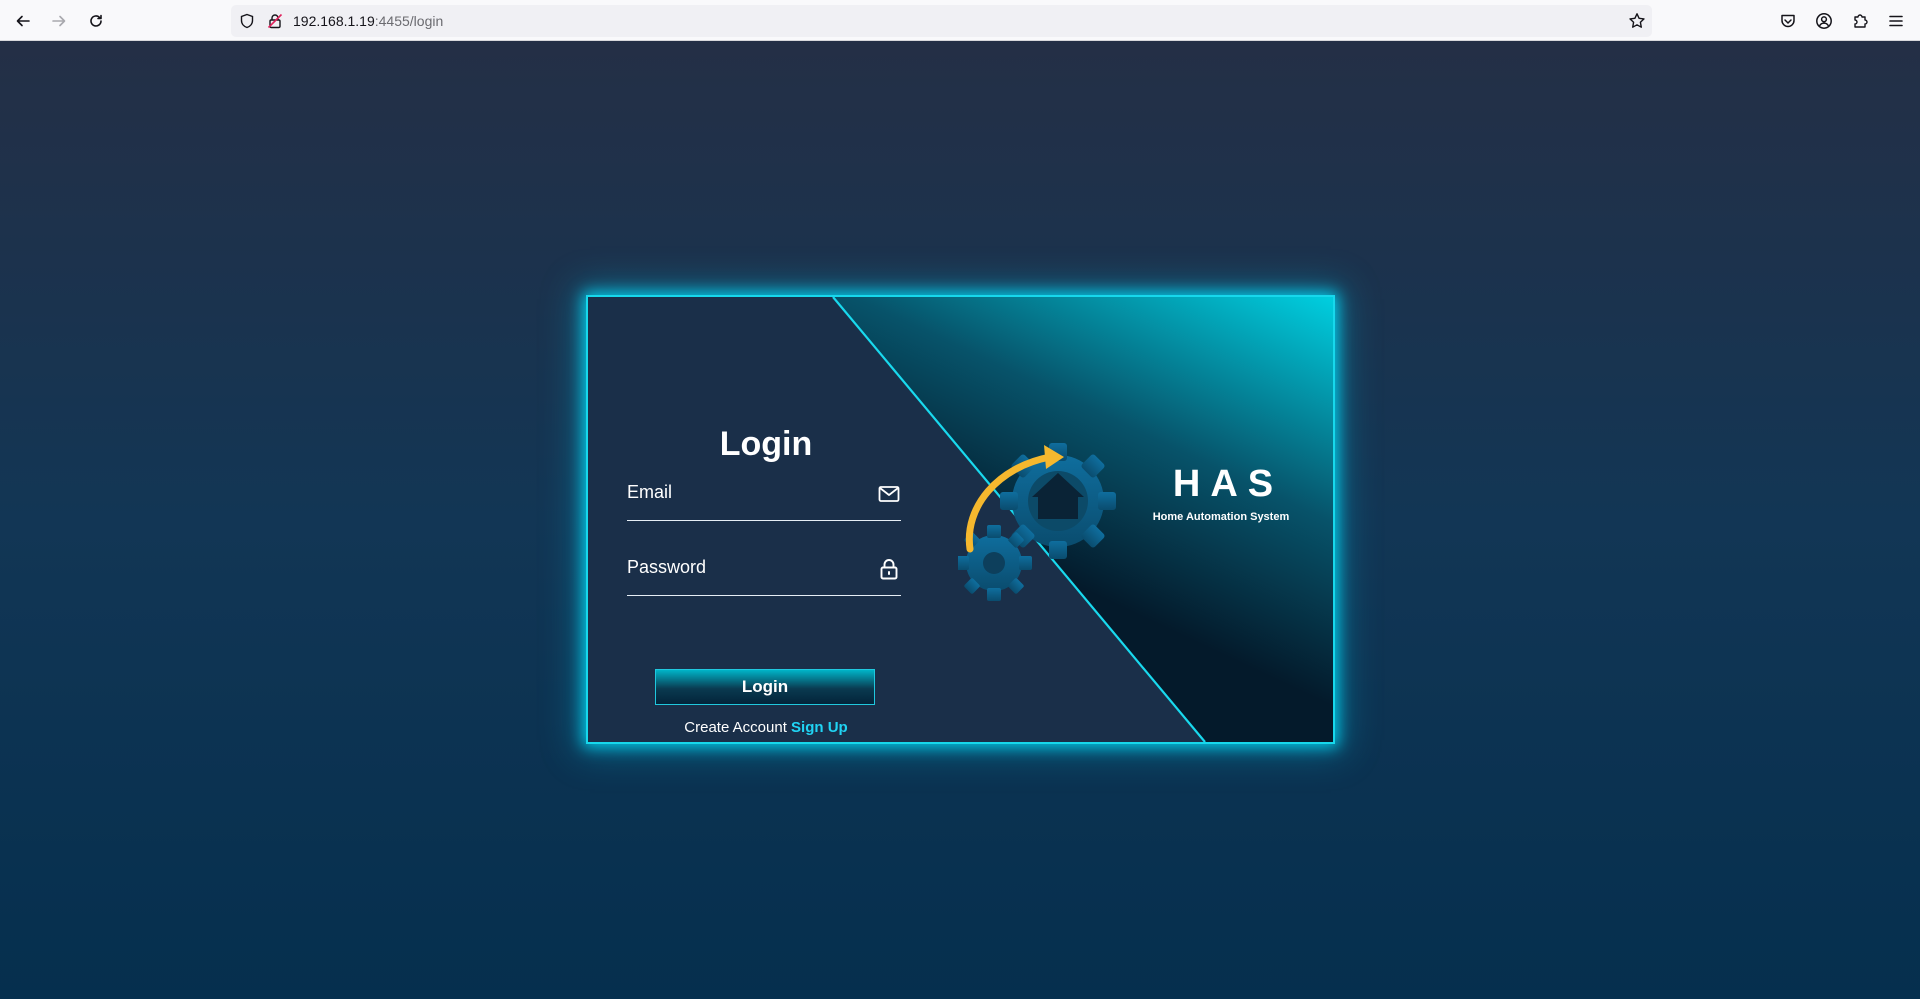 This screenshot has height=999, width=1920. What do you see at coordinates (735, 727) in the screenshot?
I see `create-account-text: Create Account` at bounding box center [735, 727].